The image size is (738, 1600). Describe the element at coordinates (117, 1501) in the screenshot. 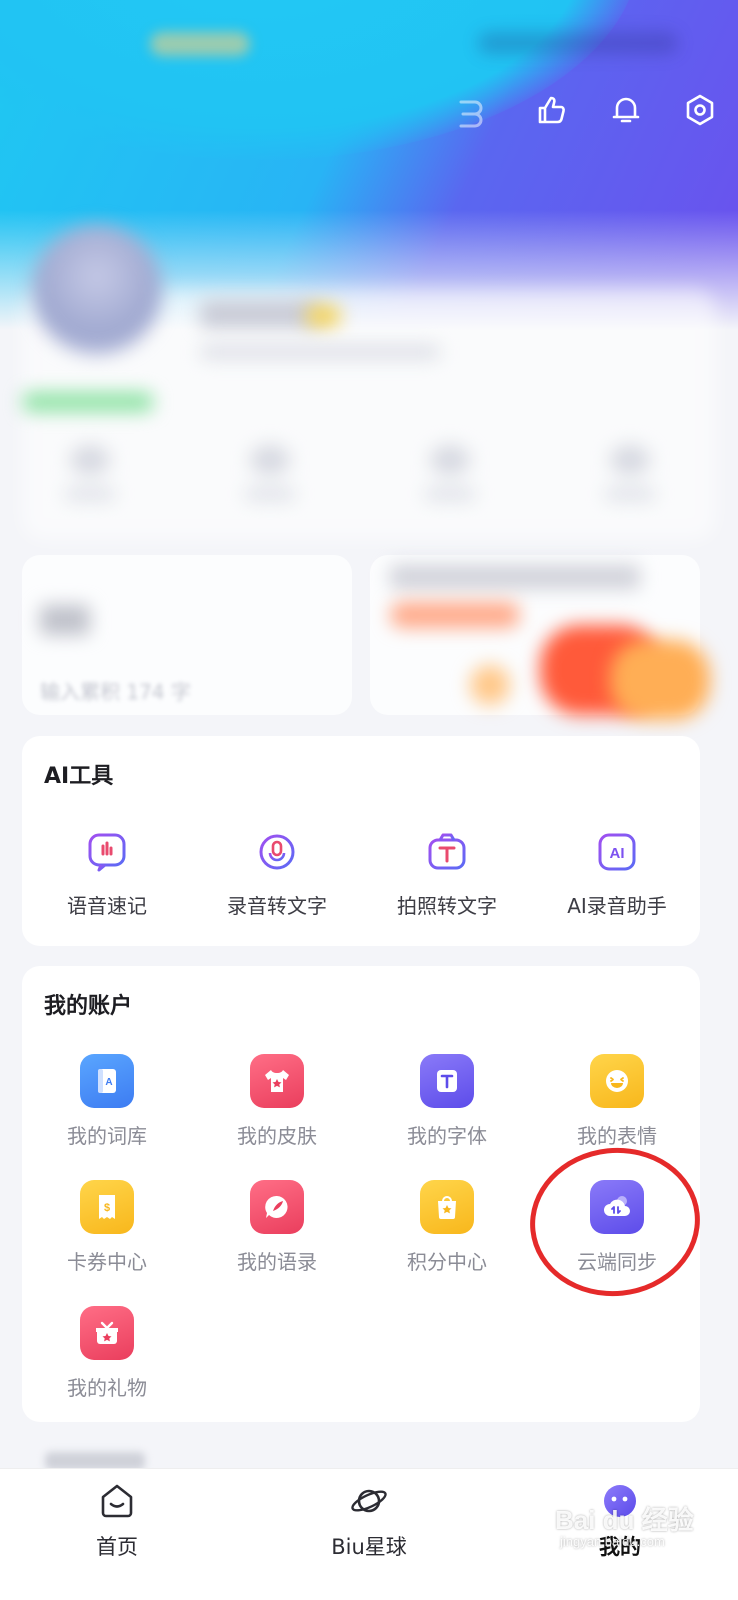

I see `home-icon` at that location.